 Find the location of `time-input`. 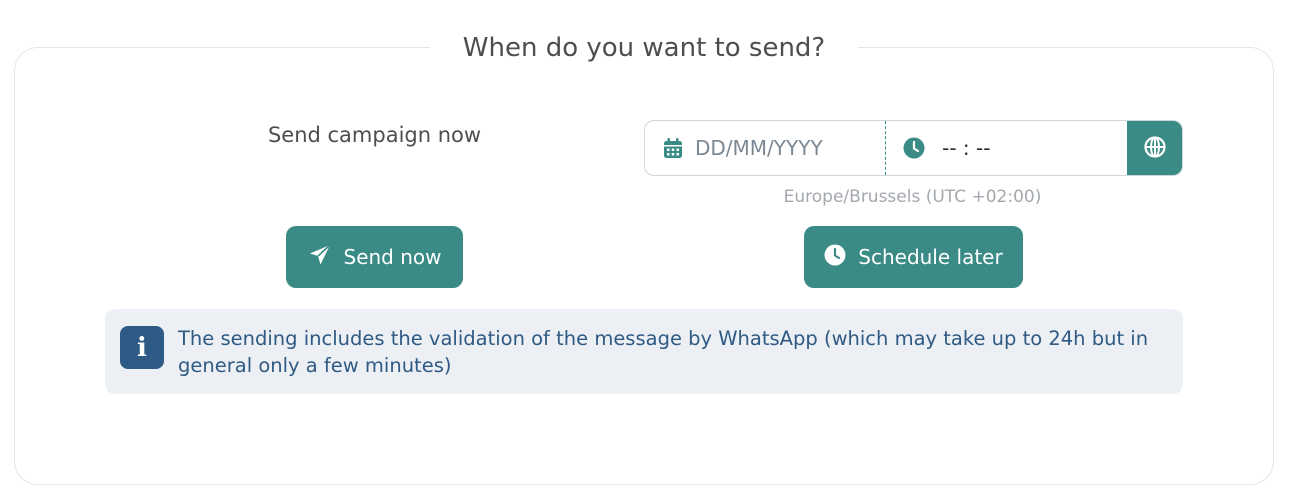

time-input is located at coordinates (1027, 148).